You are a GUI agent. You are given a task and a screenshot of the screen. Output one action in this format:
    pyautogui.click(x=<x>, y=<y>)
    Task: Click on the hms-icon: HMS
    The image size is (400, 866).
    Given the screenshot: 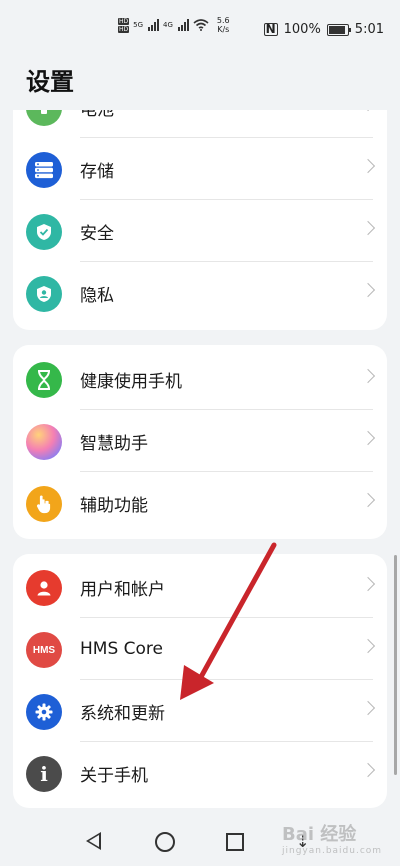 What is the action you would take?
    pyautogui.click(x=44, y=650)
    